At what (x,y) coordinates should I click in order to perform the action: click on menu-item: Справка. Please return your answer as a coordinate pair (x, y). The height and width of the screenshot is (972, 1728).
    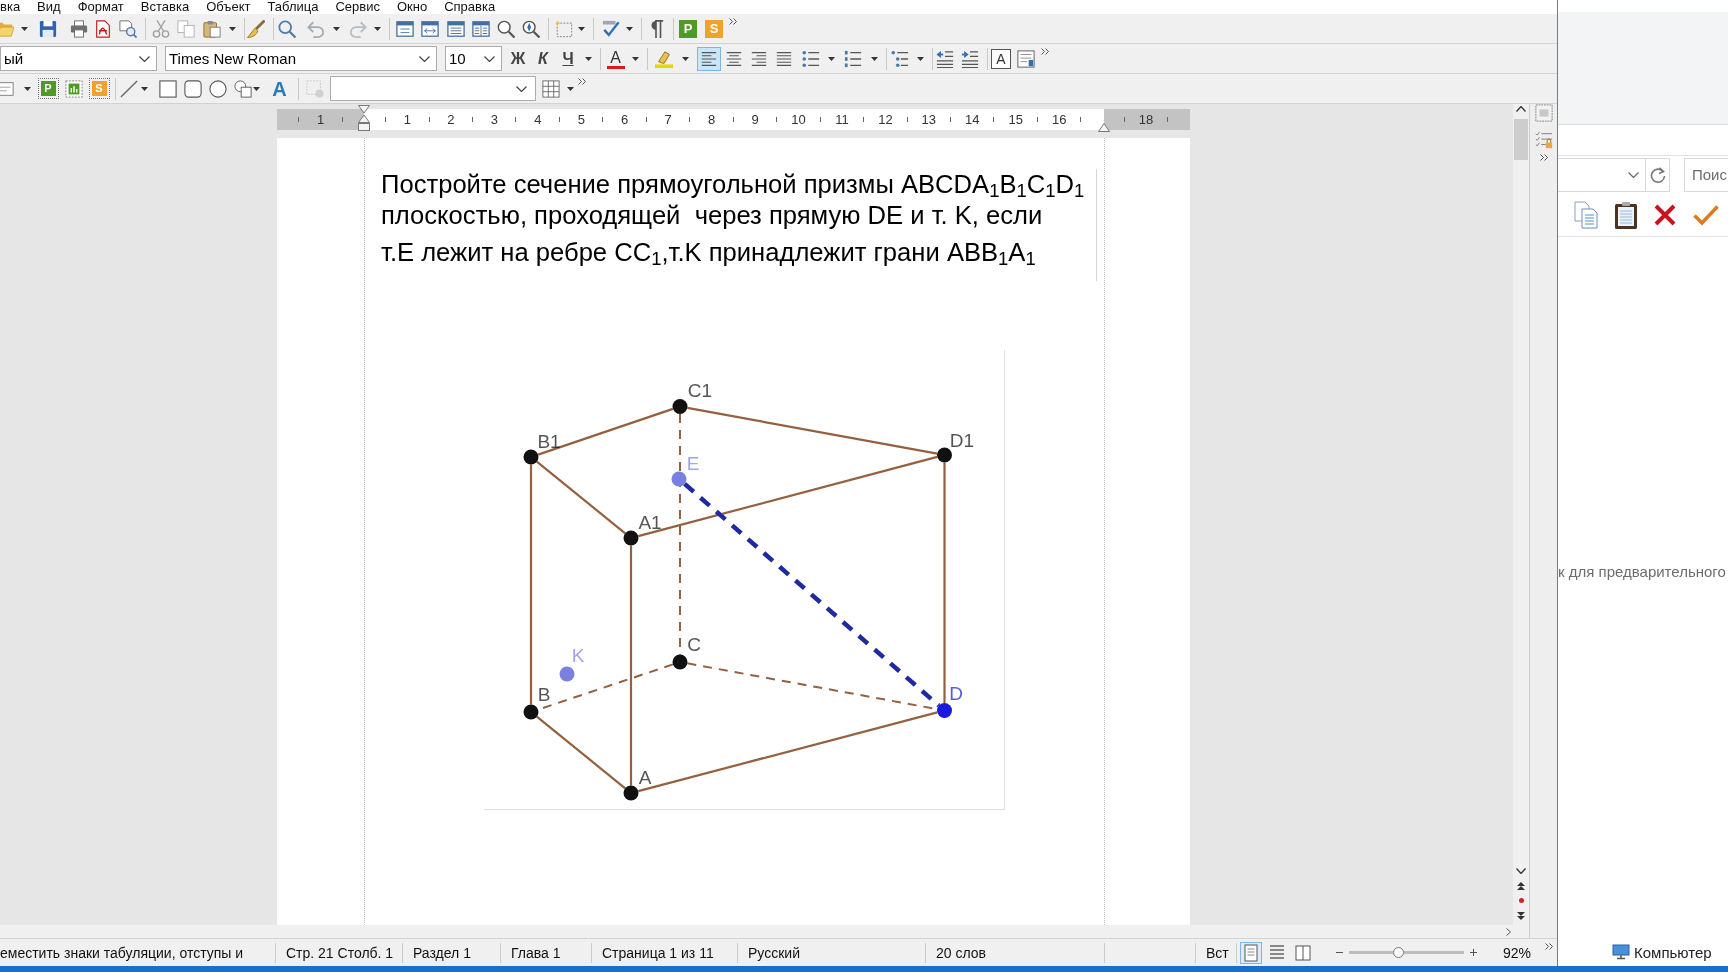
    Looking at the image, I should click on (470, 7).